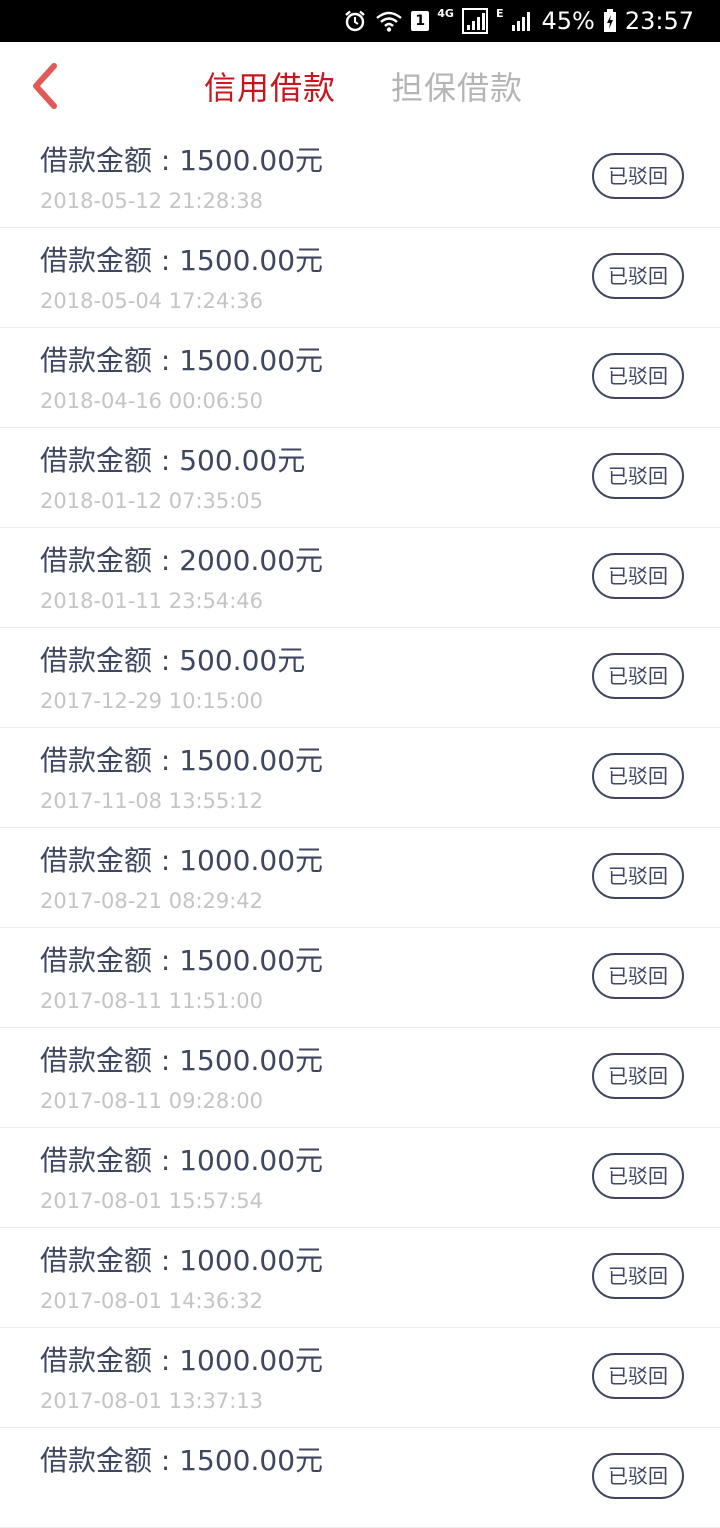 The image size is (720, 1528). I want to click on loan-date: 2018-01-11 23:54:46, so click(152, 601).